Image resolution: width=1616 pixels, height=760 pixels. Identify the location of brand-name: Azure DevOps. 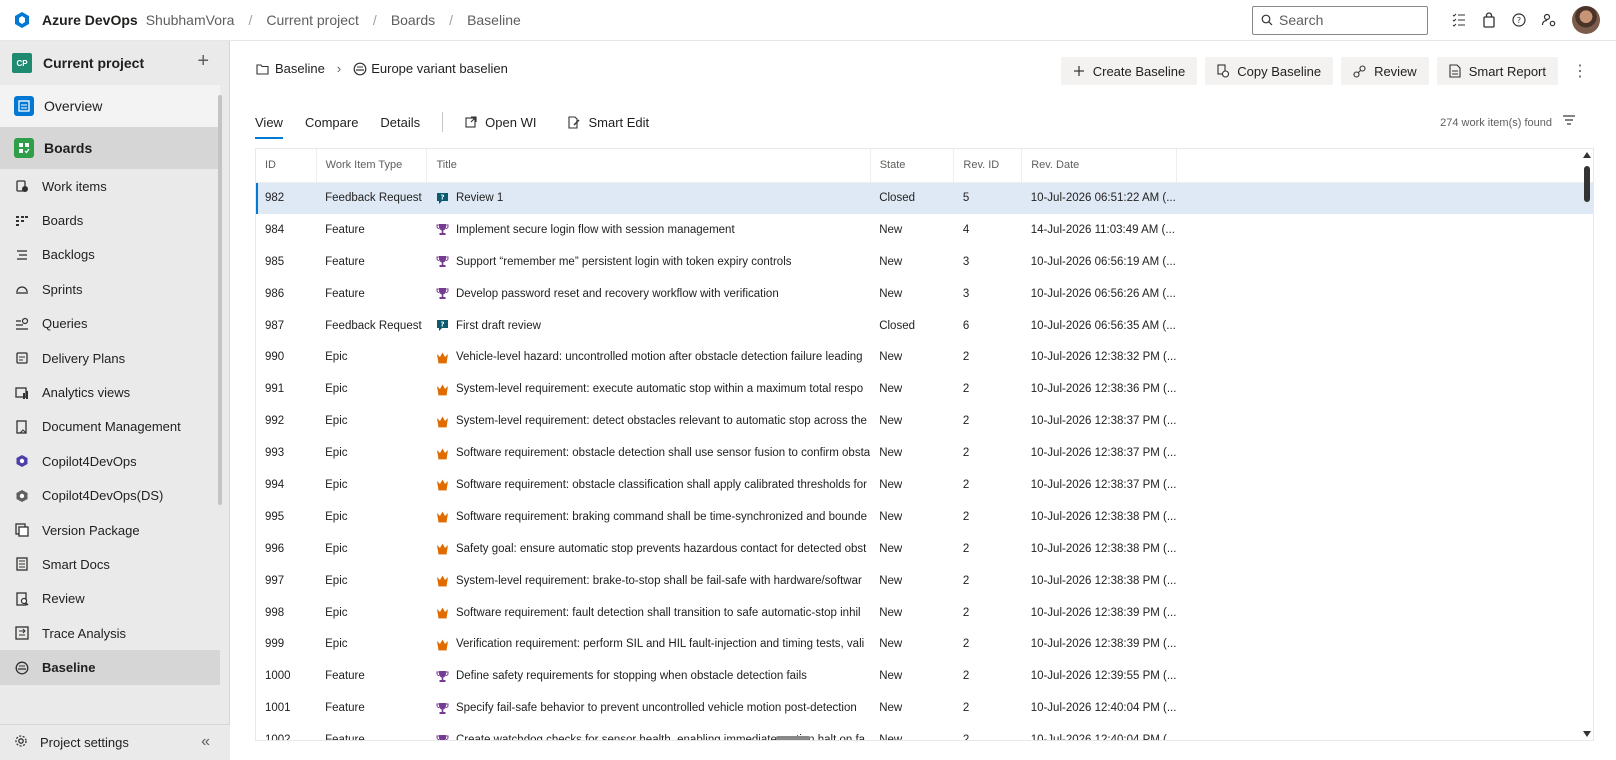
(90, 20).